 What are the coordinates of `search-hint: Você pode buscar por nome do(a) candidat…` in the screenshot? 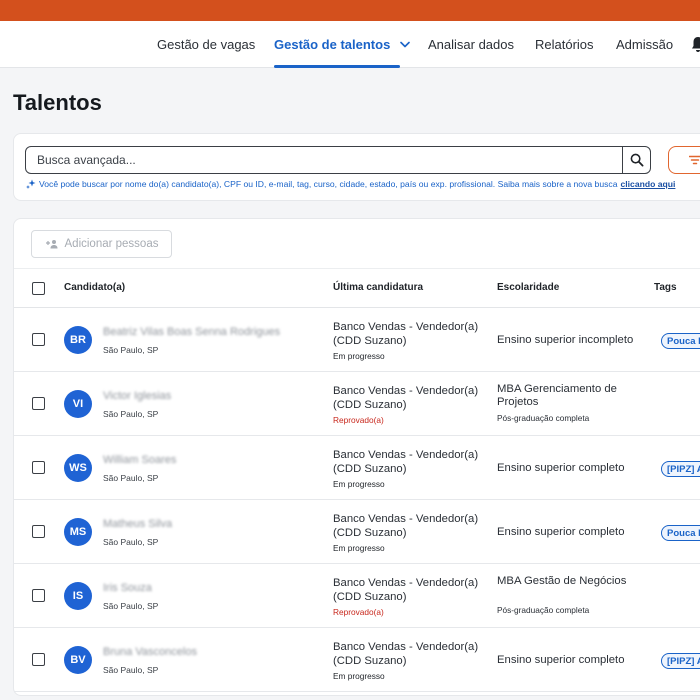 It's located at (350, 184).